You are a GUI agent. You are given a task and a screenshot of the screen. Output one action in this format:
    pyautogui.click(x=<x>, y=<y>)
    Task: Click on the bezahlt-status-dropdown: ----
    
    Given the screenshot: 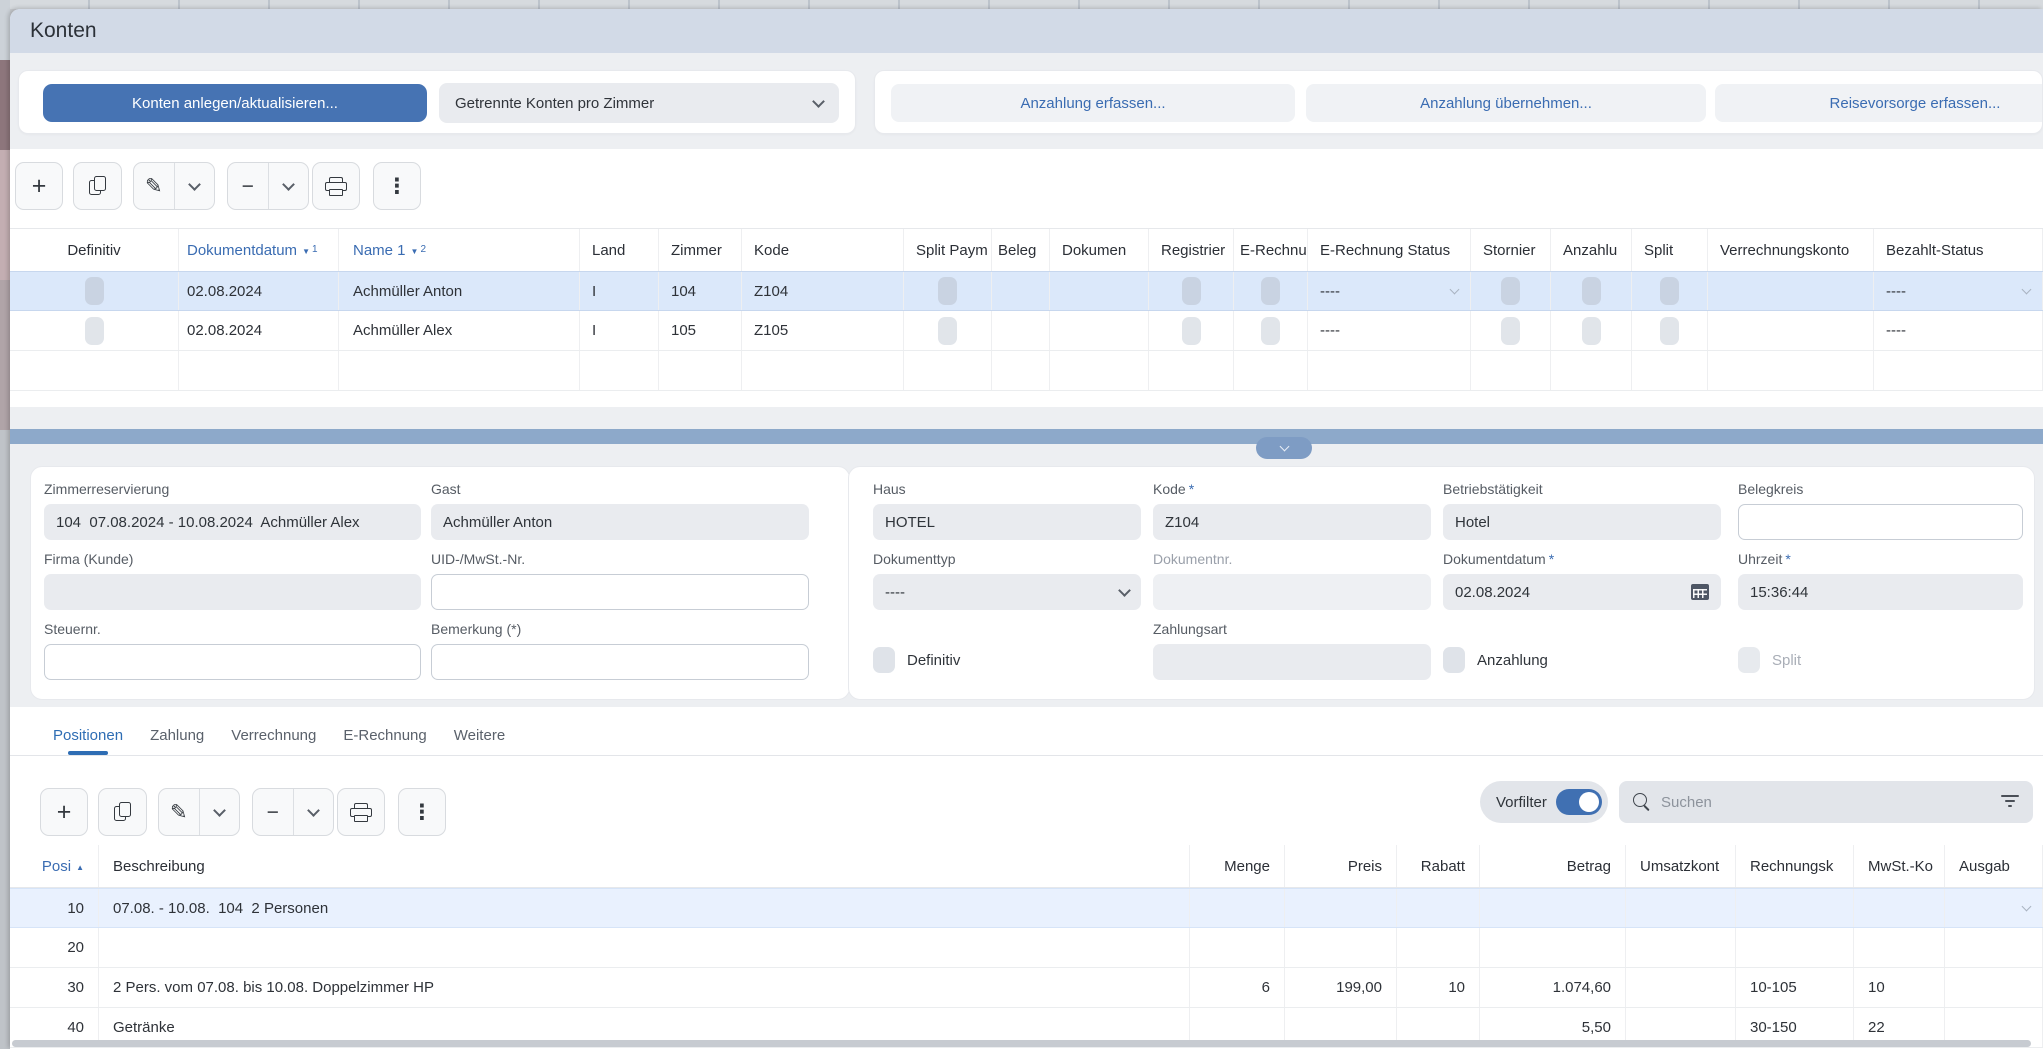 What is the action you would take?
    pyautogui.click(x=1958, y=291)
    